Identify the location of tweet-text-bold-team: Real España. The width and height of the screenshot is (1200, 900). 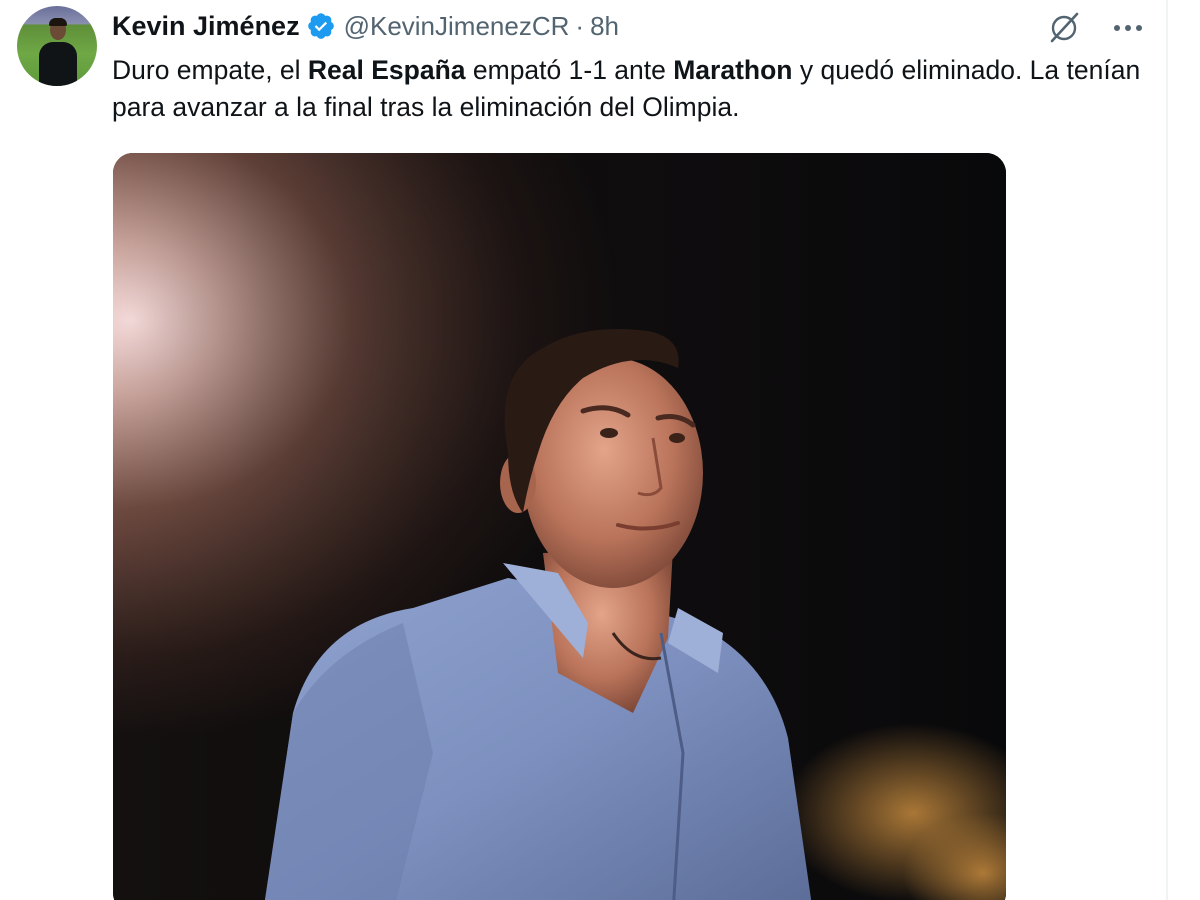
(386, 70).